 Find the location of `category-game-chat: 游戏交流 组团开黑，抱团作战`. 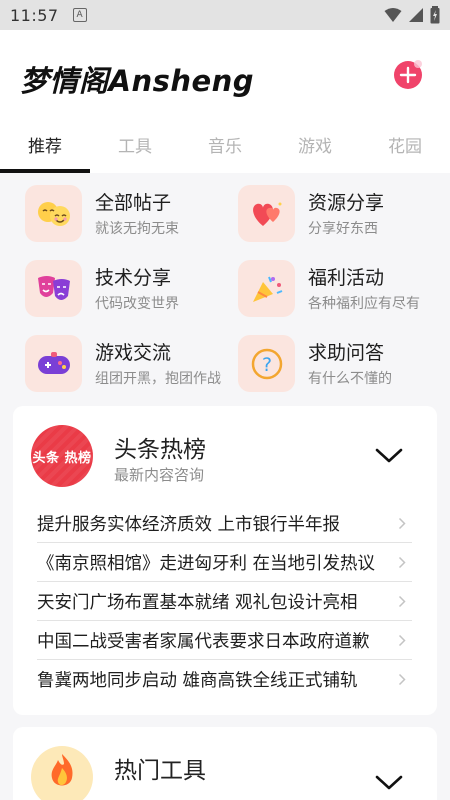

category-game-chat: 游戏交流 组团开黑，抱团作战 is located at coordinates (131, 364).